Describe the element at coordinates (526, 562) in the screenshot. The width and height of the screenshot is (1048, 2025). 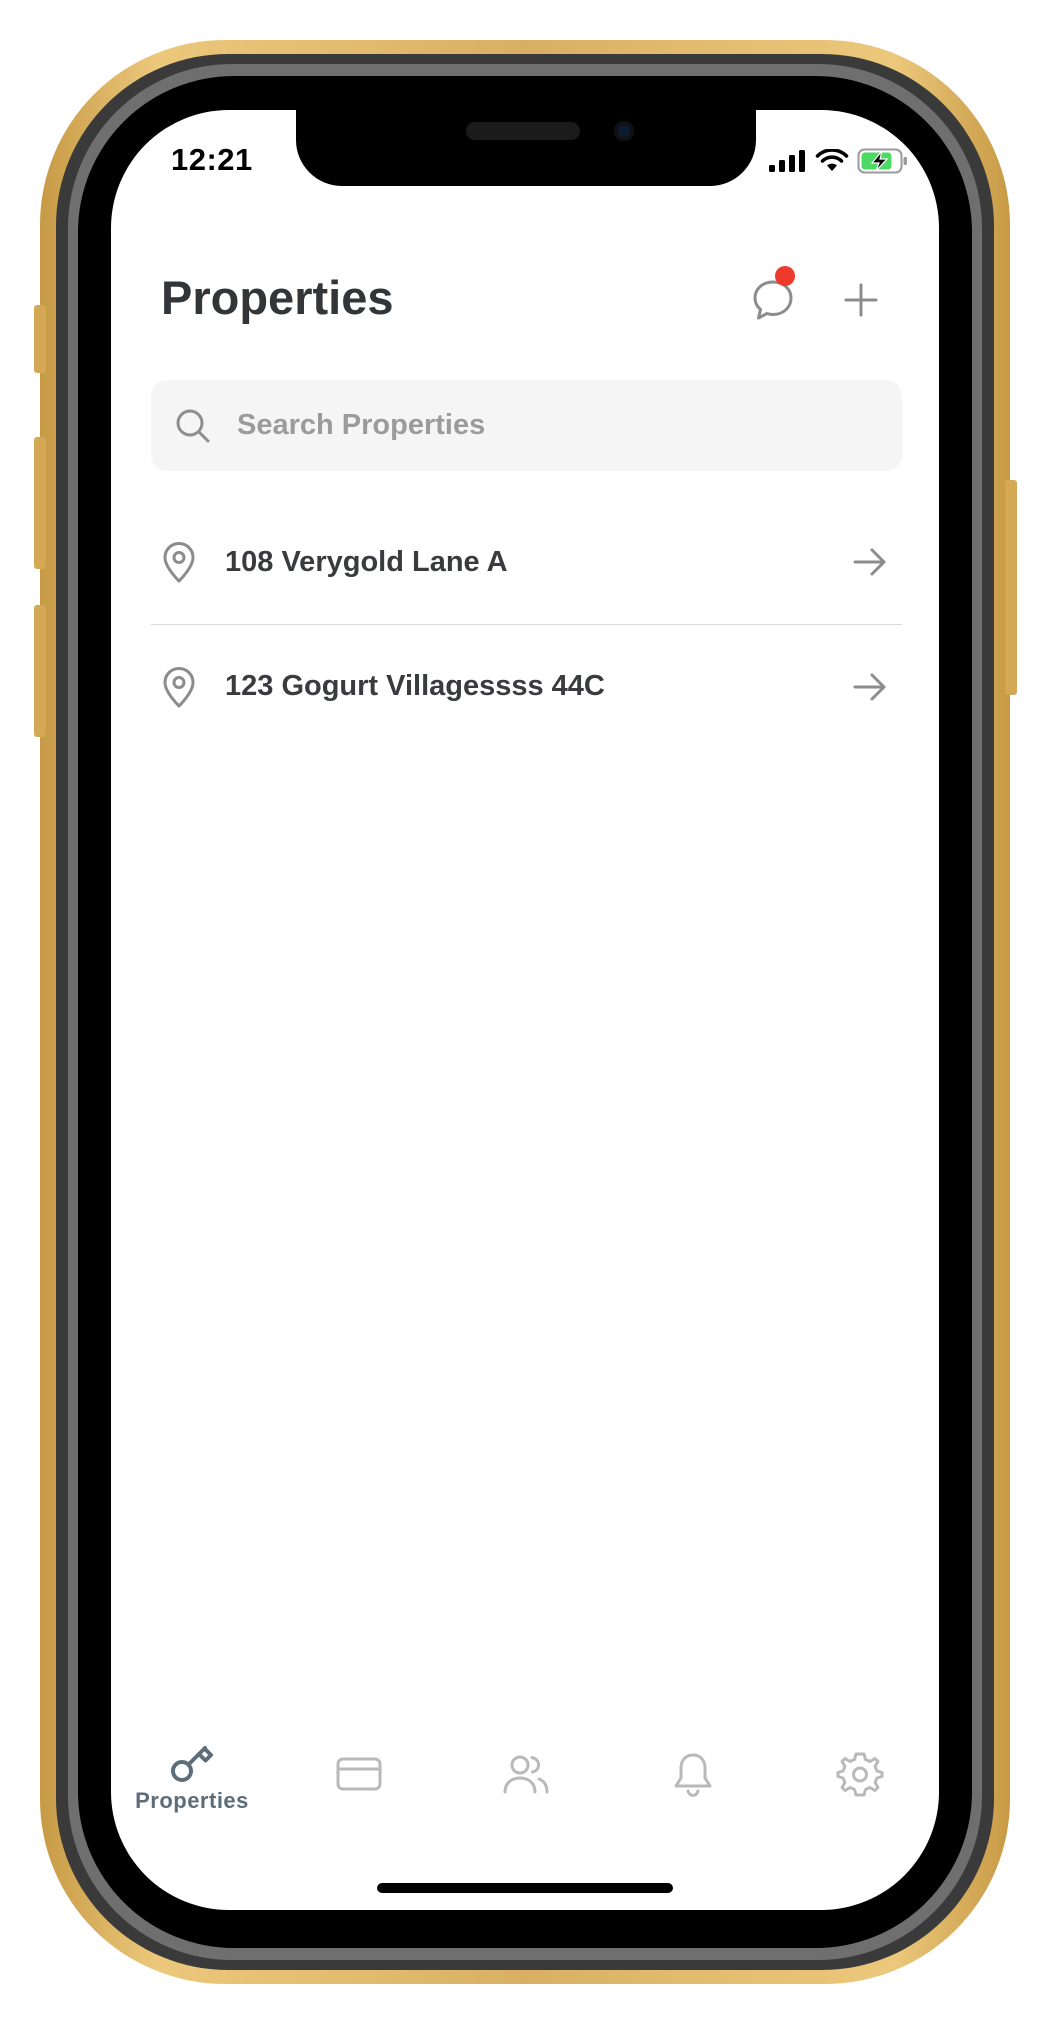
I see `property-list-item: 108 Verygold Lane A` at that location.